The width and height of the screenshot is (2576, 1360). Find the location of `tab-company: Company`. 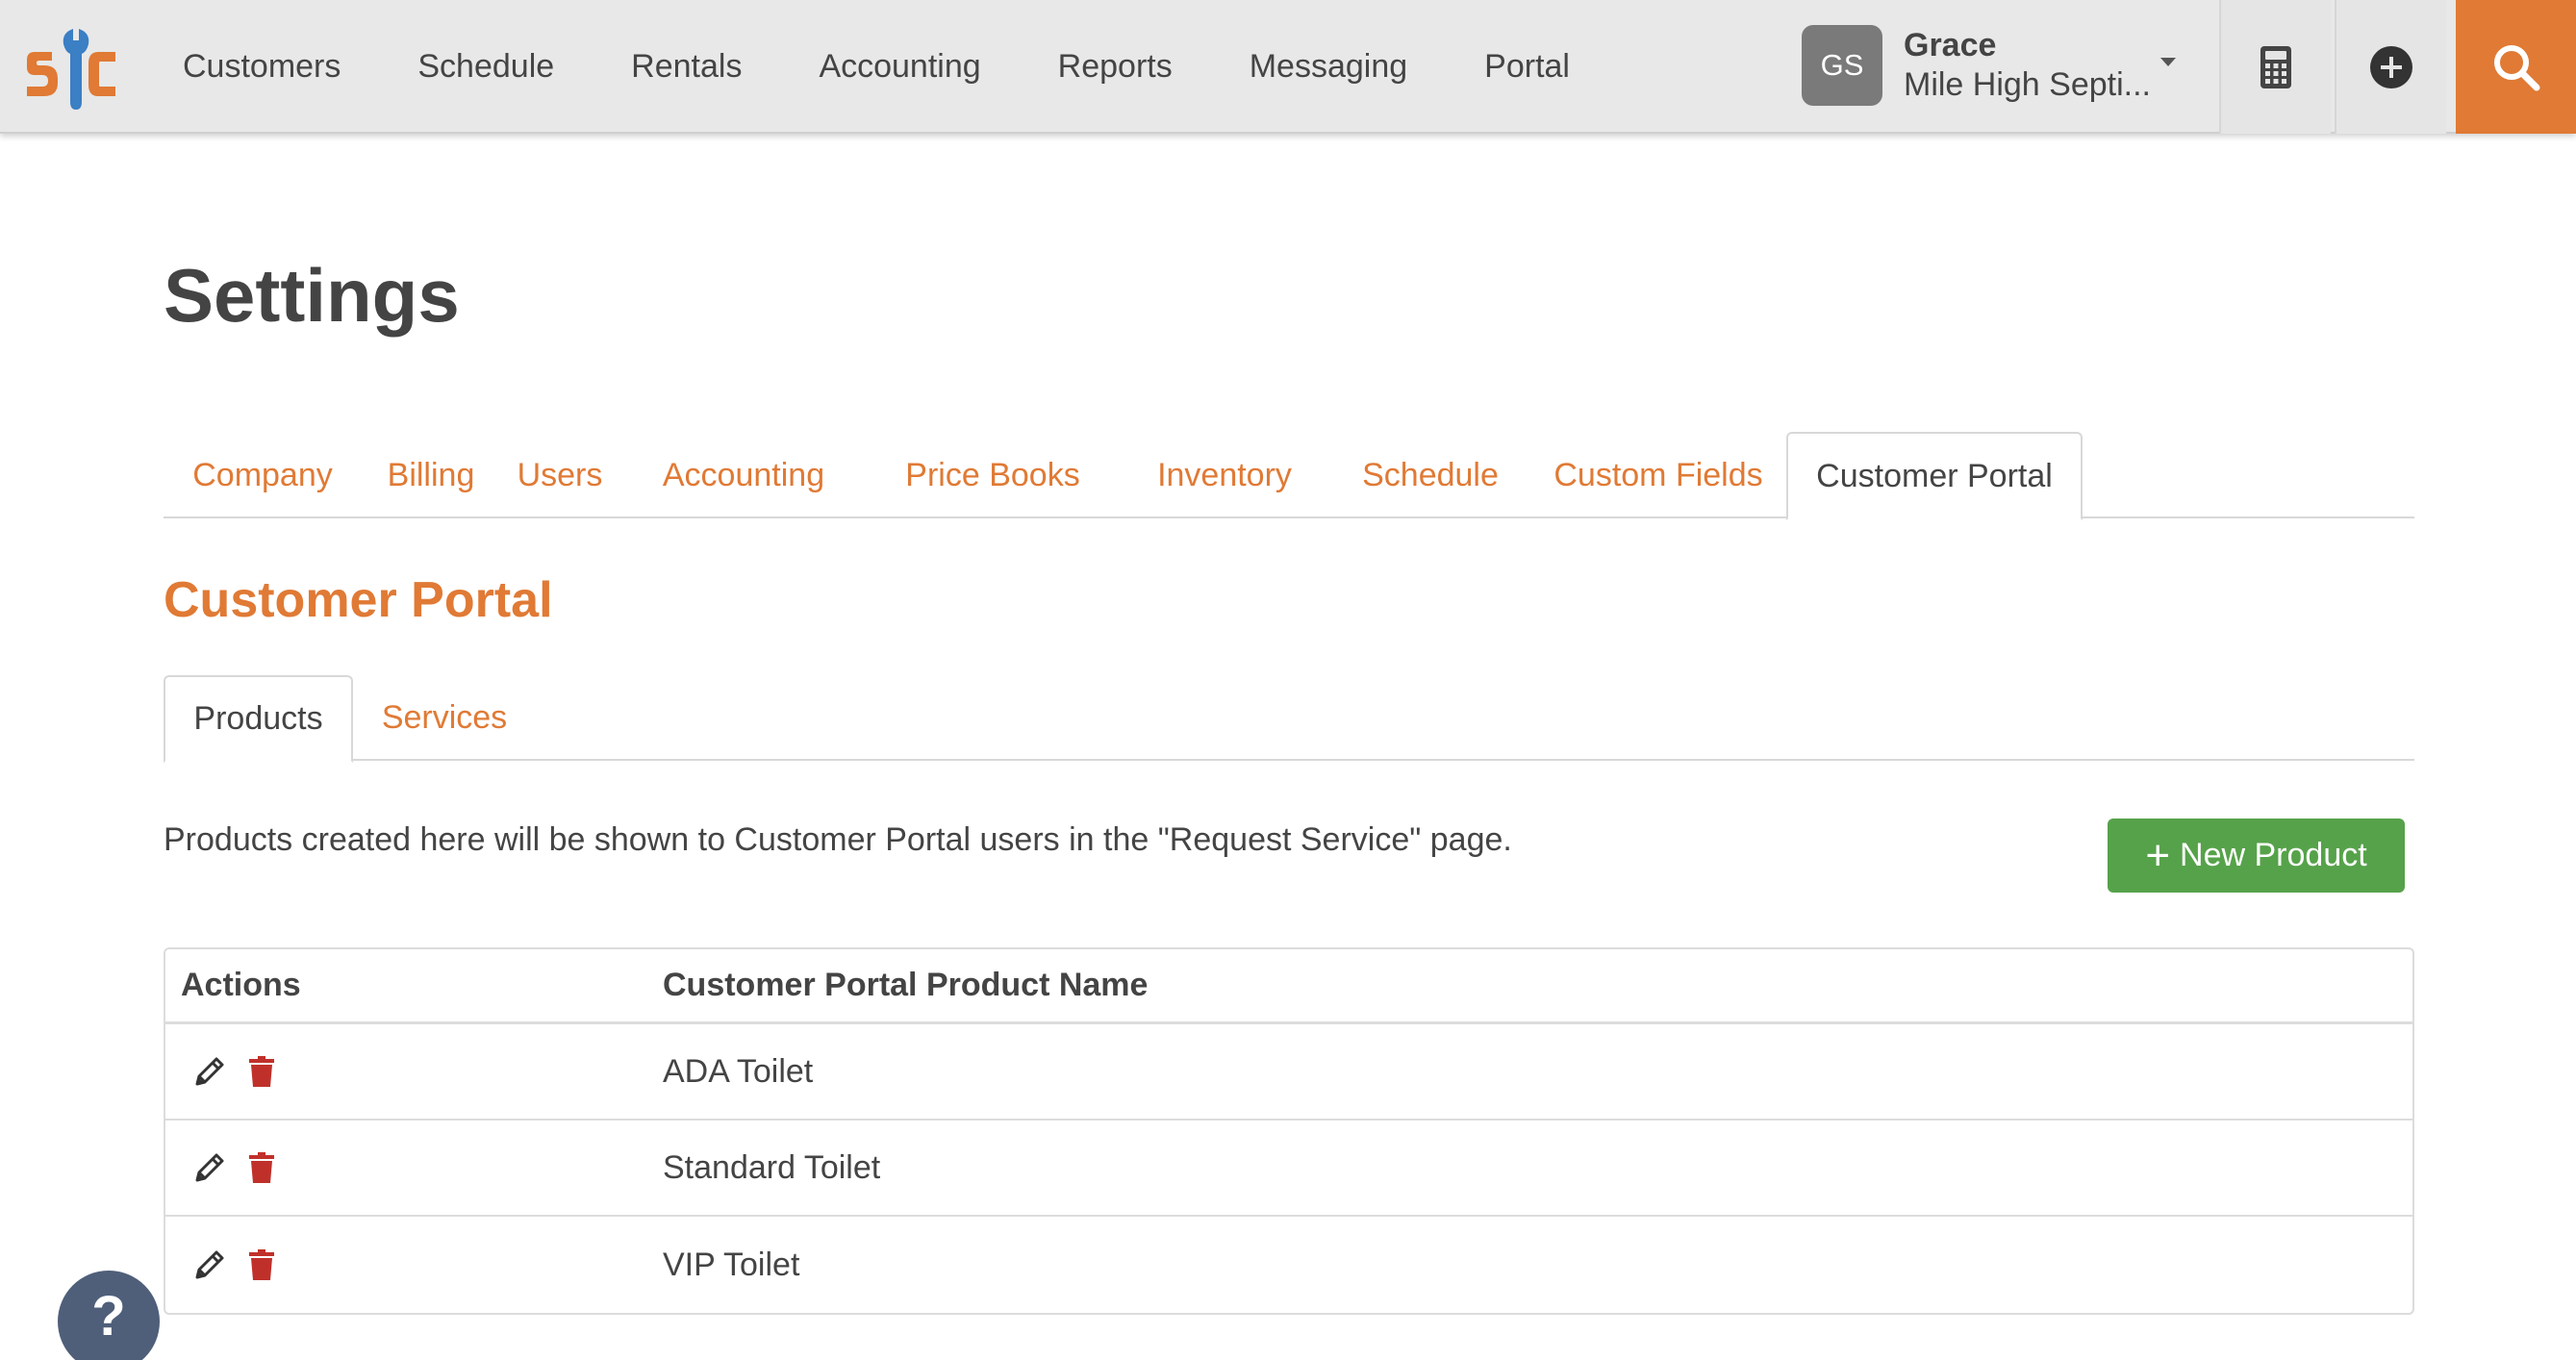

tab-company: Company is located at coordinates (263, 475).